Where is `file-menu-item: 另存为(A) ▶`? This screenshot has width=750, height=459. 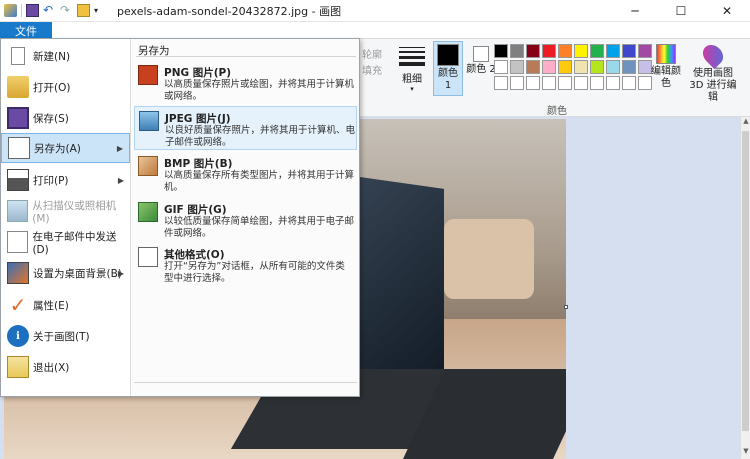
file-menu-item: 另存为(A) ▶ is located at coordinates (65, 148).